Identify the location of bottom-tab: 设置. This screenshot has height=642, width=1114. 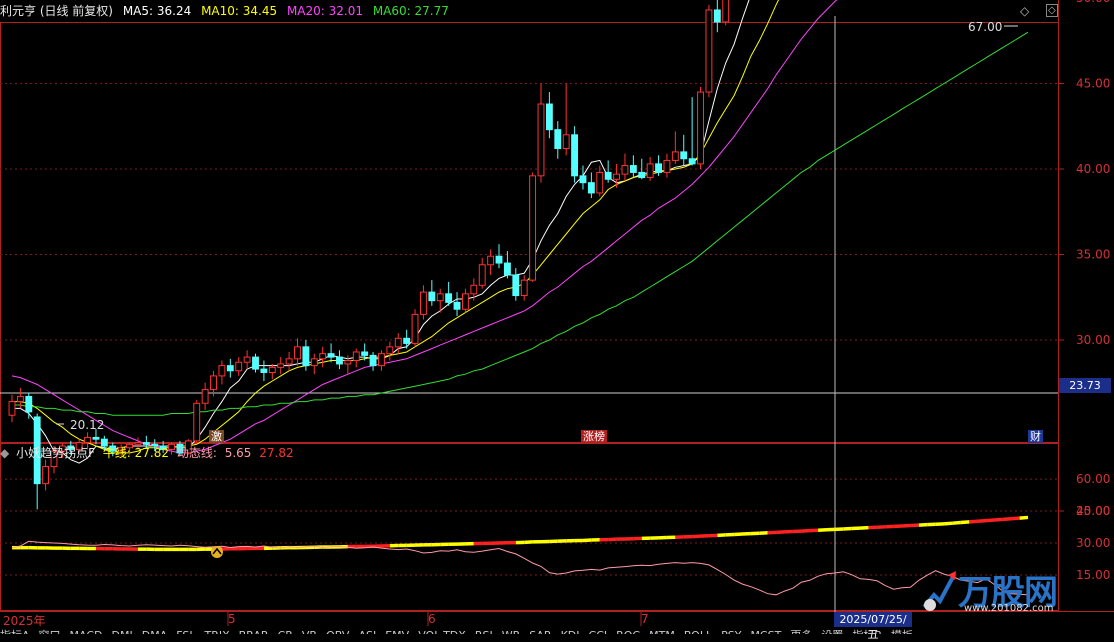
(832, 631).